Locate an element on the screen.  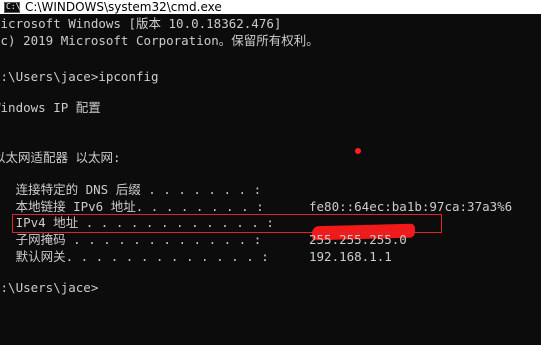
version-line: Microsoft Windows [版本 10.0.18362.476] is located at coordinates (141, 23).